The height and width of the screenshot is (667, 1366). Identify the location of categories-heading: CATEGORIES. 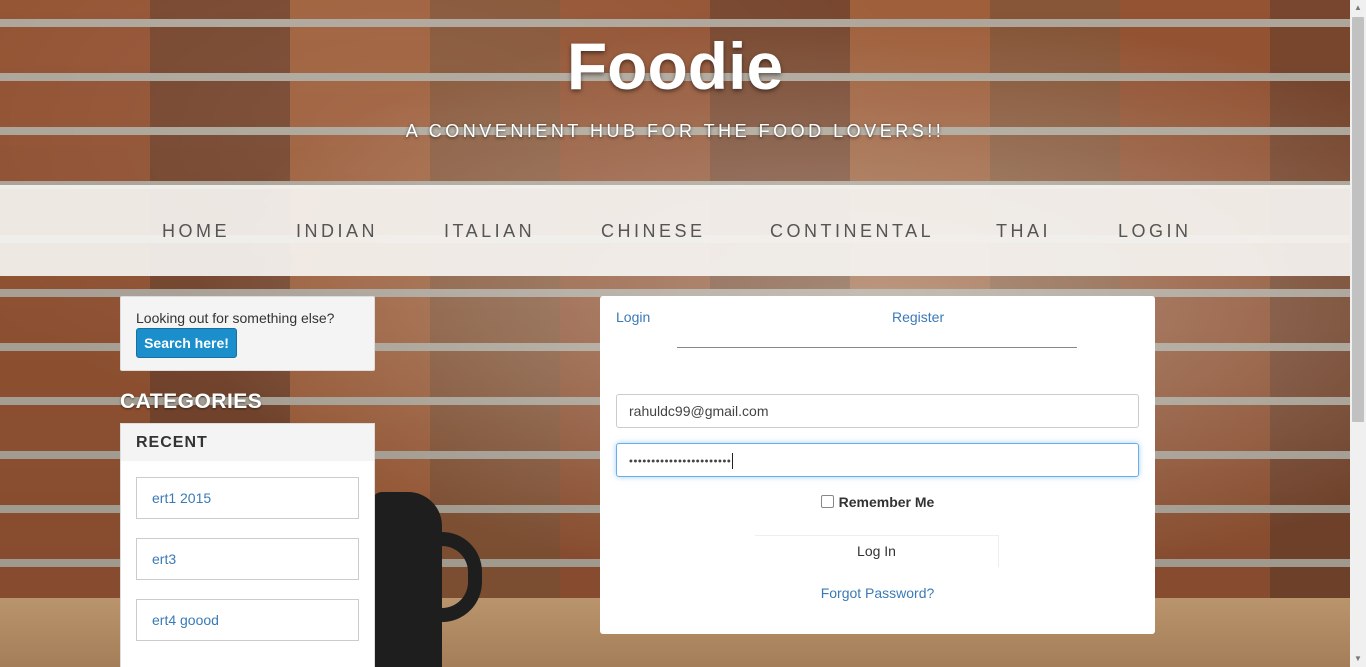
(191, 401).